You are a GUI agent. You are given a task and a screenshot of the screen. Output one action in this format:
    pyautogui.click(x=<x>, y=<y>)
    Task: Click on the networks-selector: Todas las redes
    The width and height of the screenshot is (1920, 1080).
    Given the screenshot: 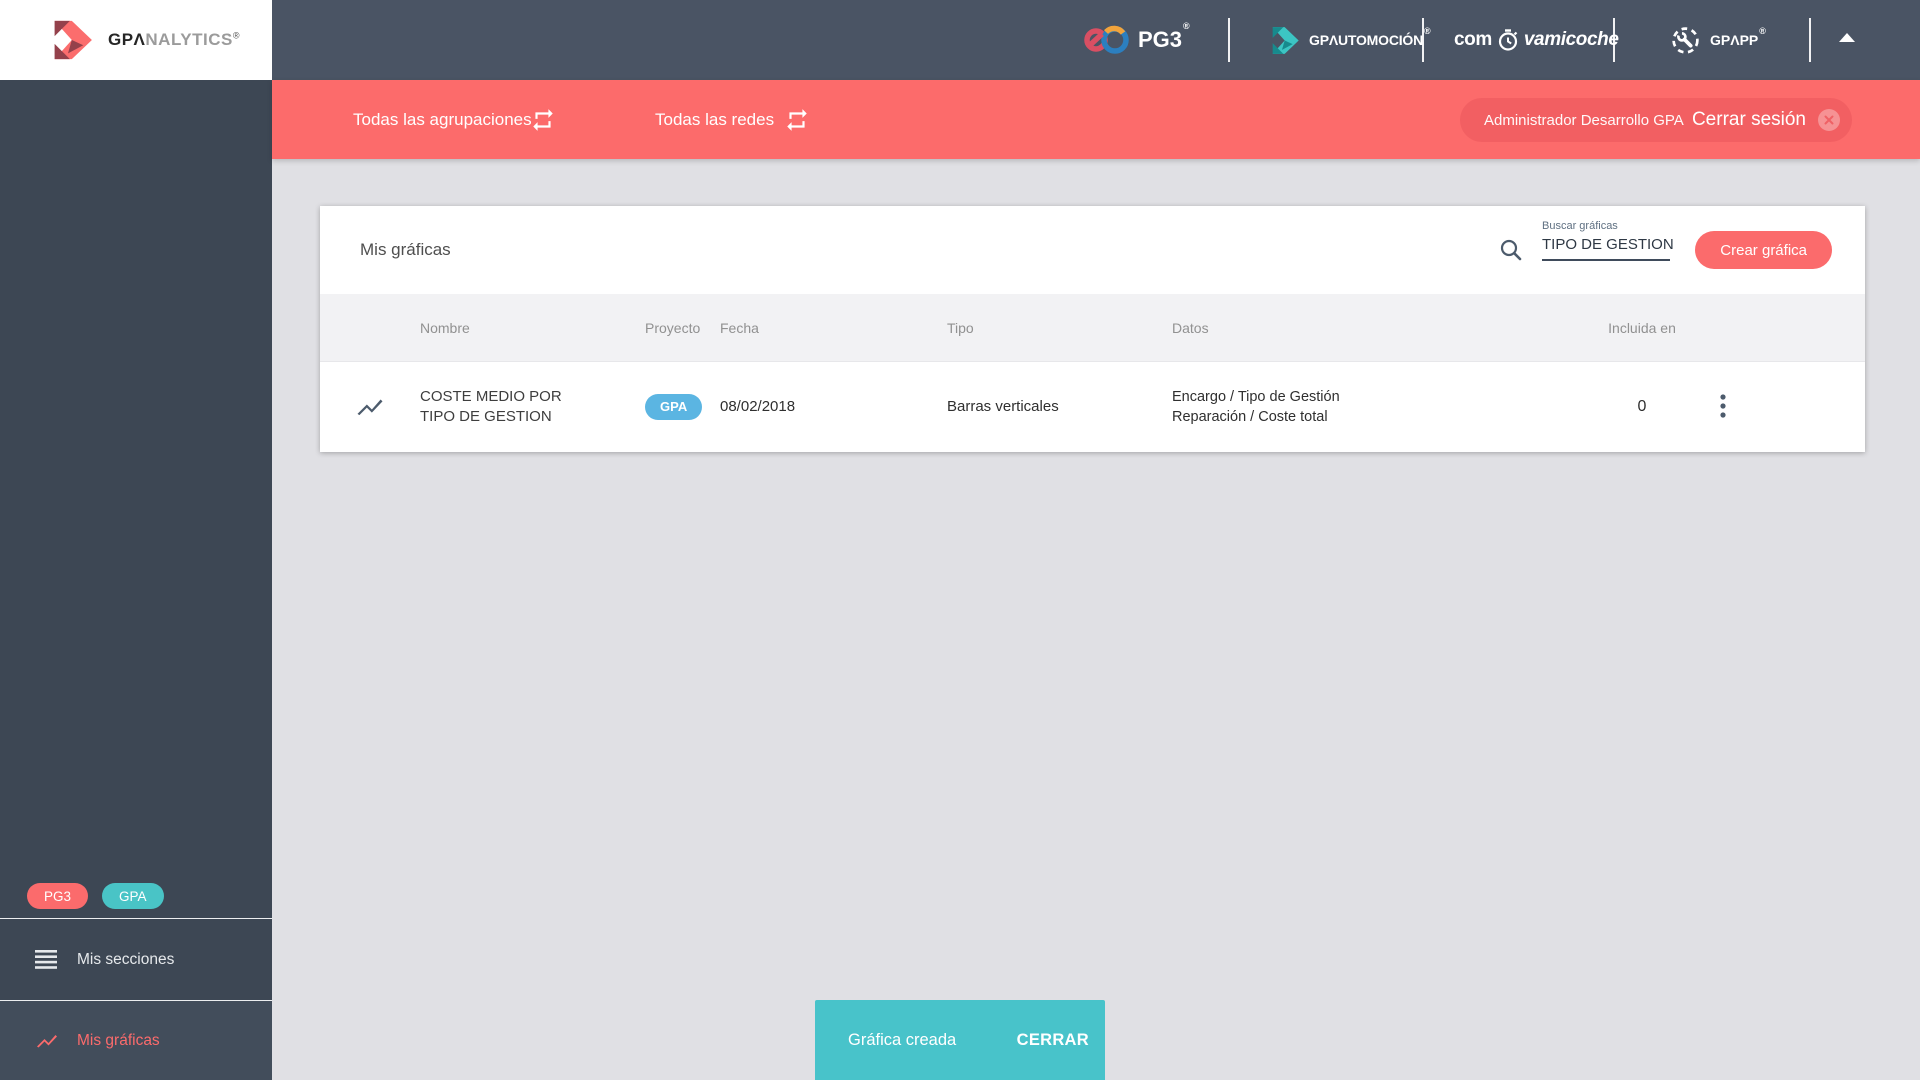 What is the action you would take?
    pyautogui.click(x=714, y=119)
    